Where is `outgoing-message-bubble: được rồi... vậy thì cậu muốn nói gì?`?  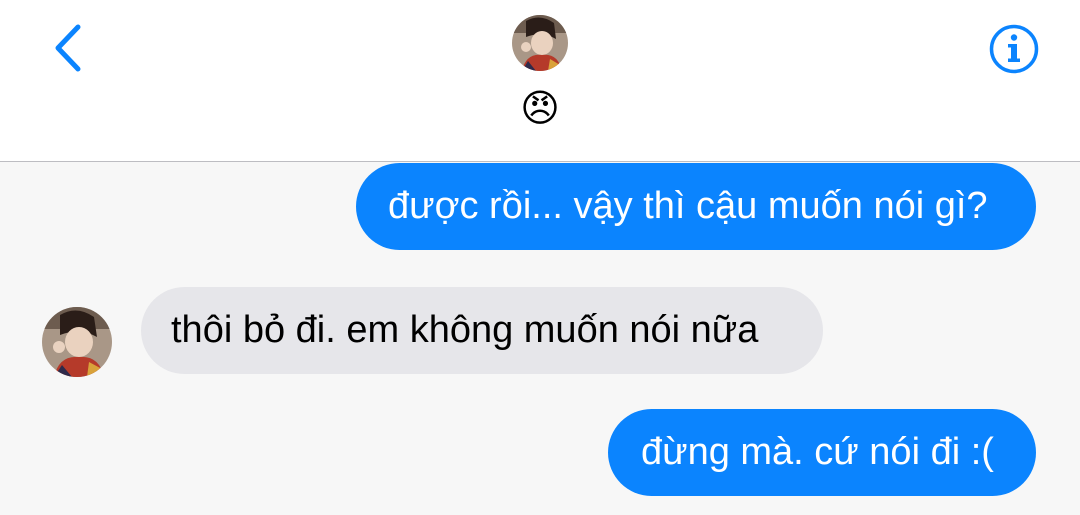
outgoing-message-bubble: được rồi... vậy thì cậu muốn nói gì? is located at coordinates (696, 206).